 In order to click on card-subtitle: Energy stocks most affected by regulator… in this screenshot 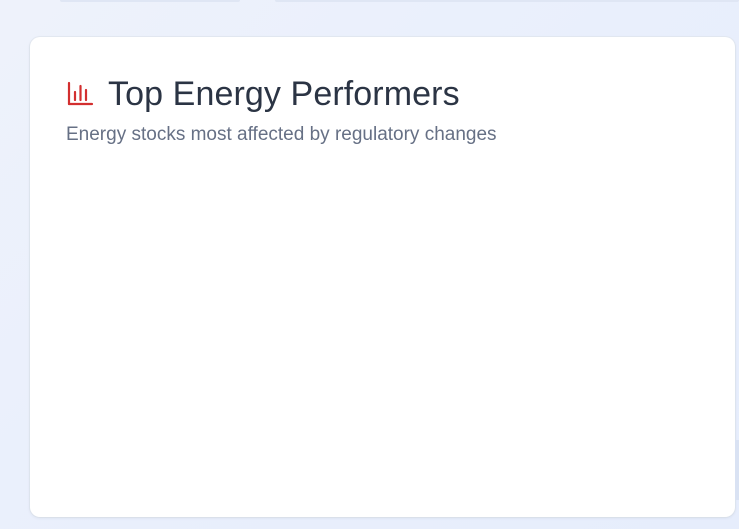, I will do `click(281, 134)`.